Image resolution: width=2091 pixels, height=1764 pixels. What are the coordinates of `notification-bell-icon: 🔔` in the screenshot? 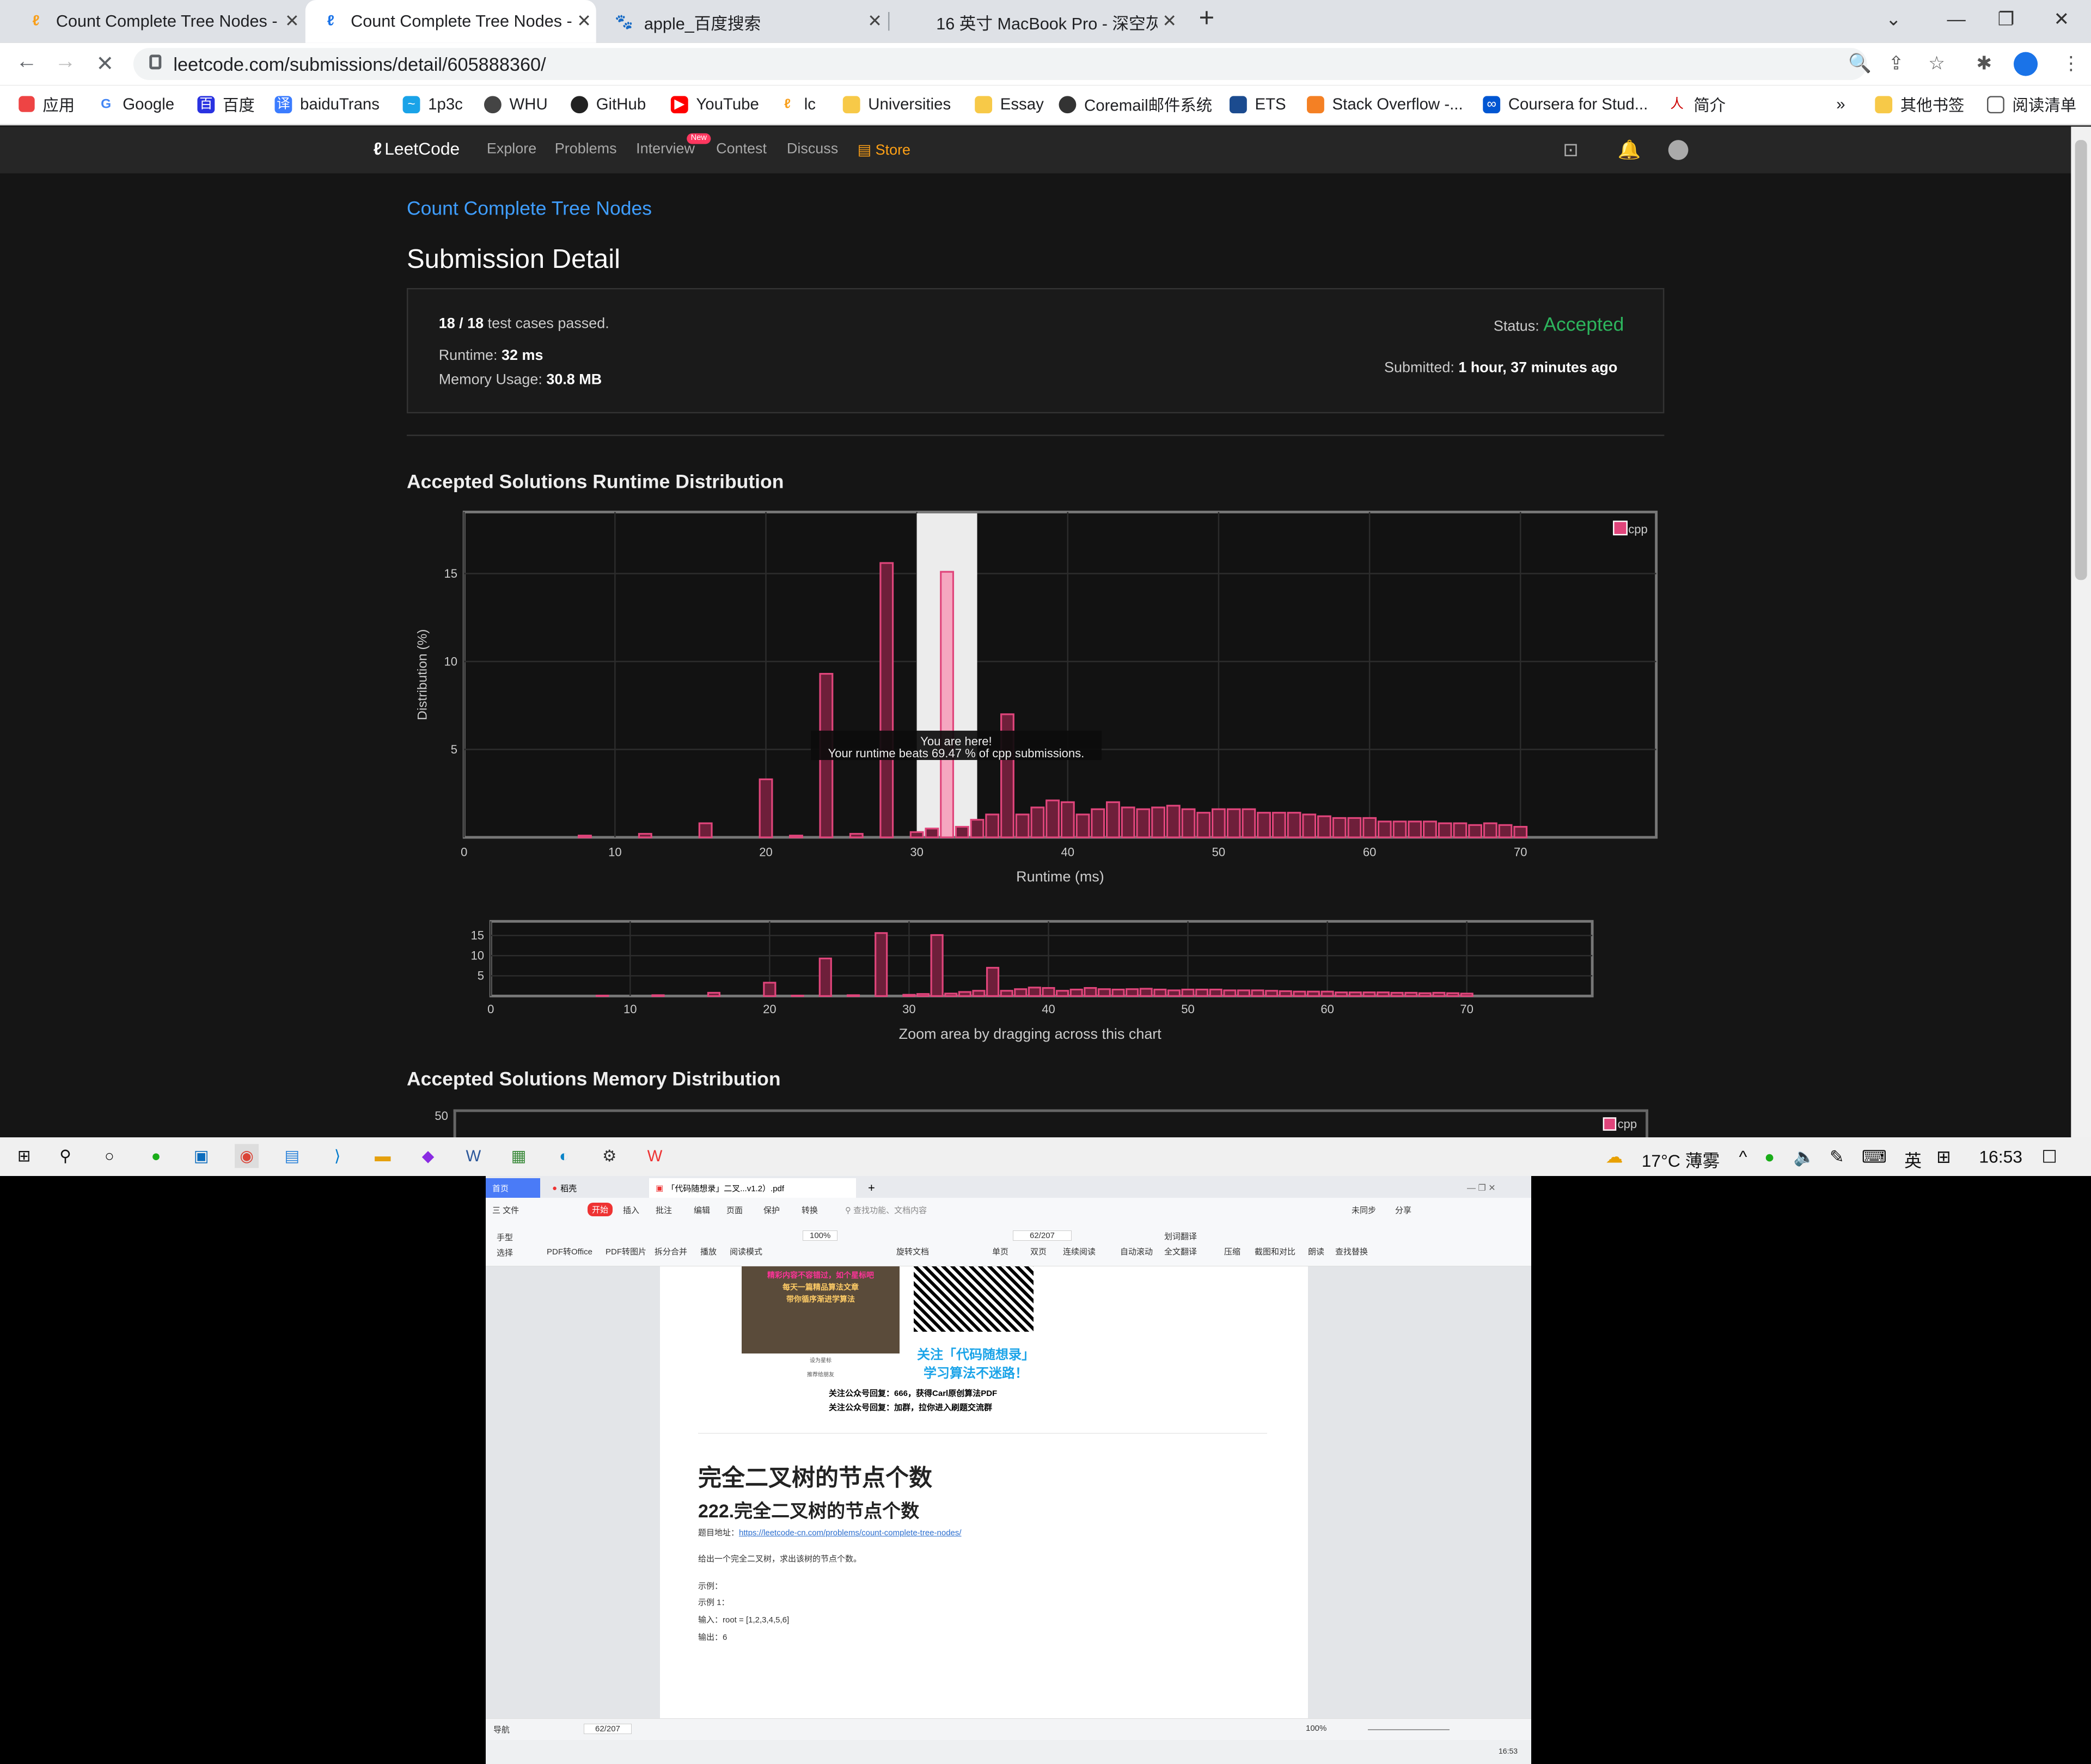 It's located at (1629, 150).